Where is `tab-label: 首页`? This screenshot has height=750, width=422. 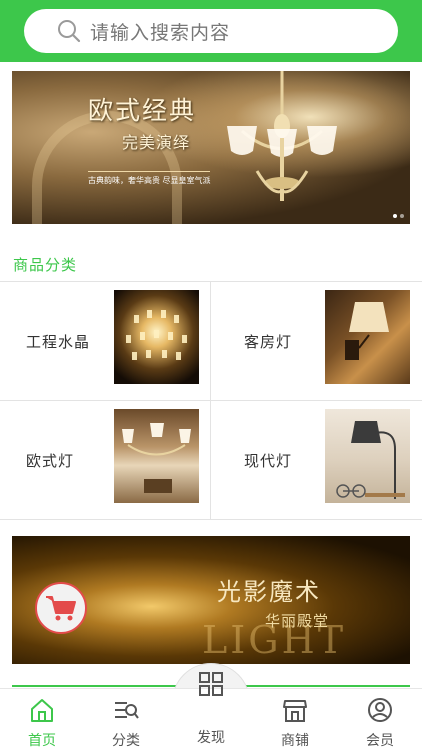
tab-label: 首页 is located at coordinates (42, 741).